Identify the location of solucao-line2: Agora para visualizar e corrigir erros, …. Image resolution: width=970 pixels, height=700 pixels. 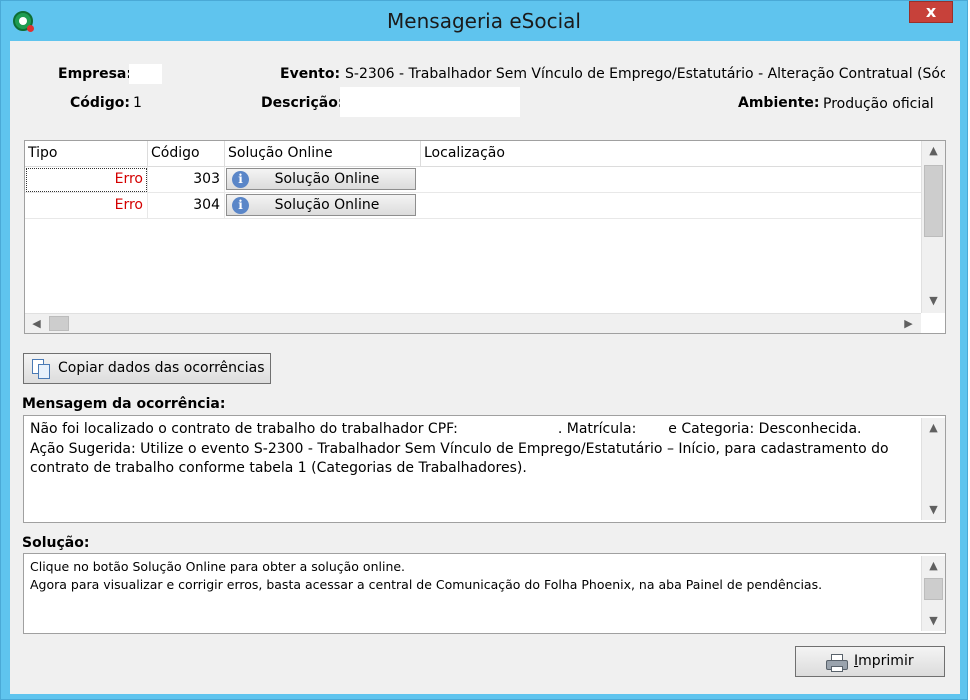
(426, 584).